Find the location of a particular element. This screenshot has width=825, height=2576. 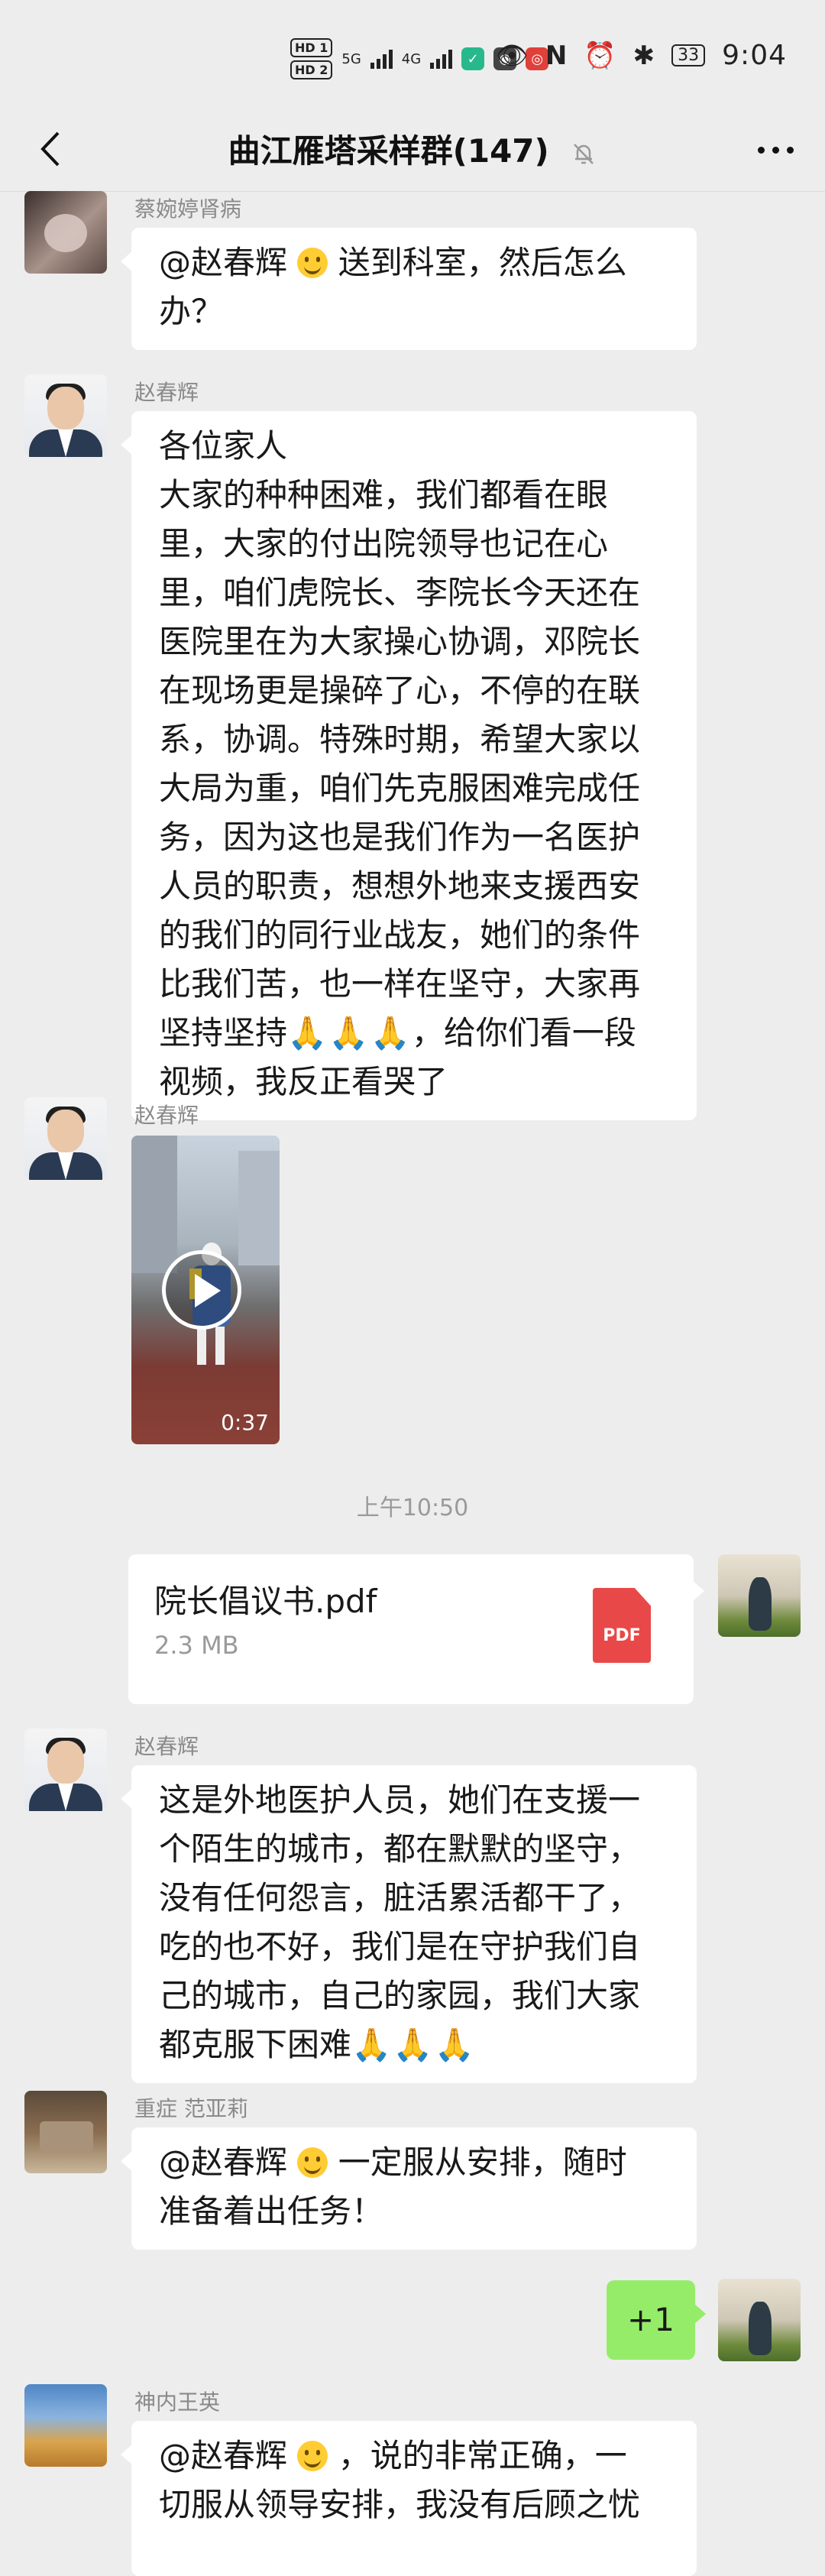

sender-name: 神内王英 is located at coordinates (177, 2402).